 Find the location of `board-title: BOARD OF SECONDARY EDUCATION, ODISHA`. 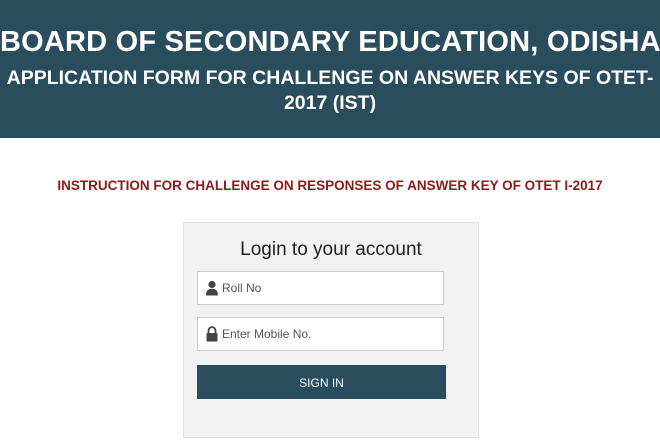

board-title: BOARD OF SECONDARY EDUCATION, ODISHA is located at coordinates (330, 42).